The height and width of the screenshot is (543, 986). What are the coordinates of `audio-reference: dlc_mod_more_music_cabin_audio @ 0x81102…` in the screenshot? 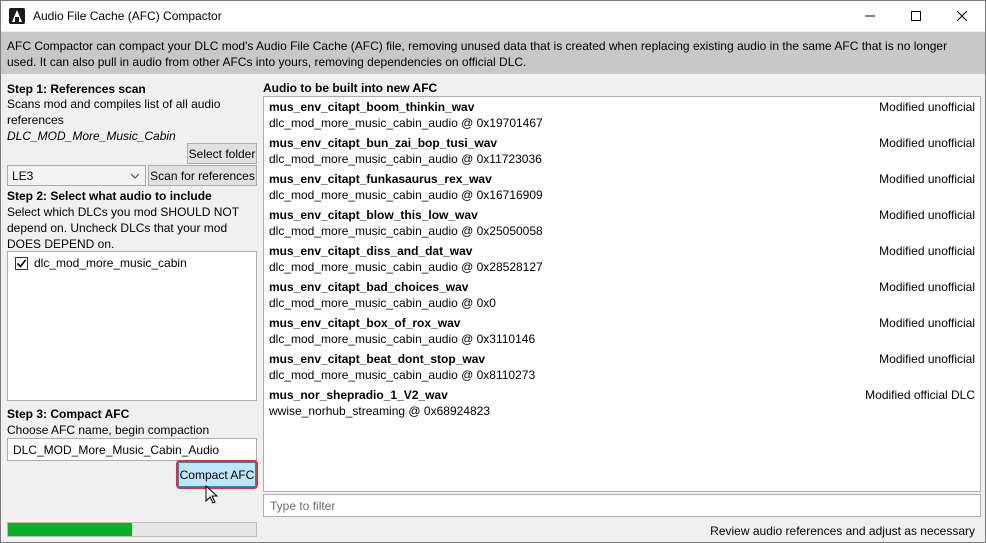 It's located at (402, 375).